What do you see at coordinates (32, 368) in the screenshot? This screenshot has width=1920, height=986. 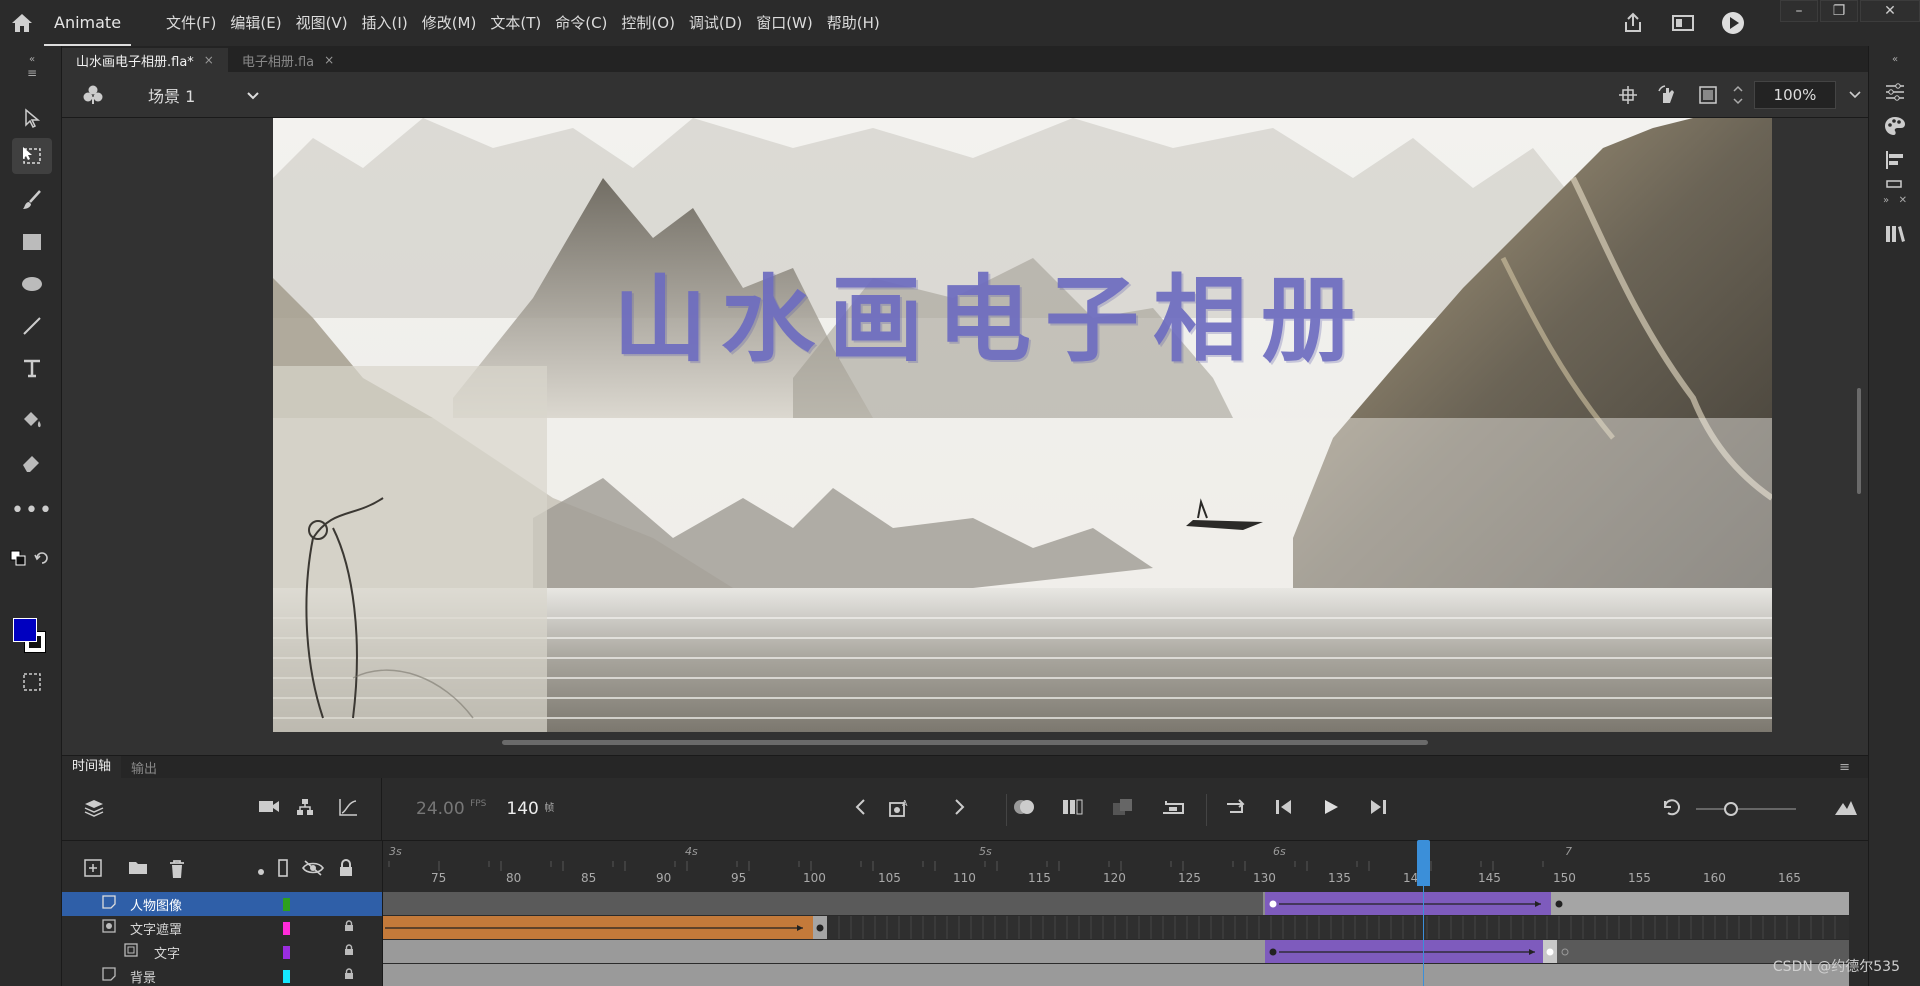 I see `text-tool-icon` at bounding box center [32, 368].